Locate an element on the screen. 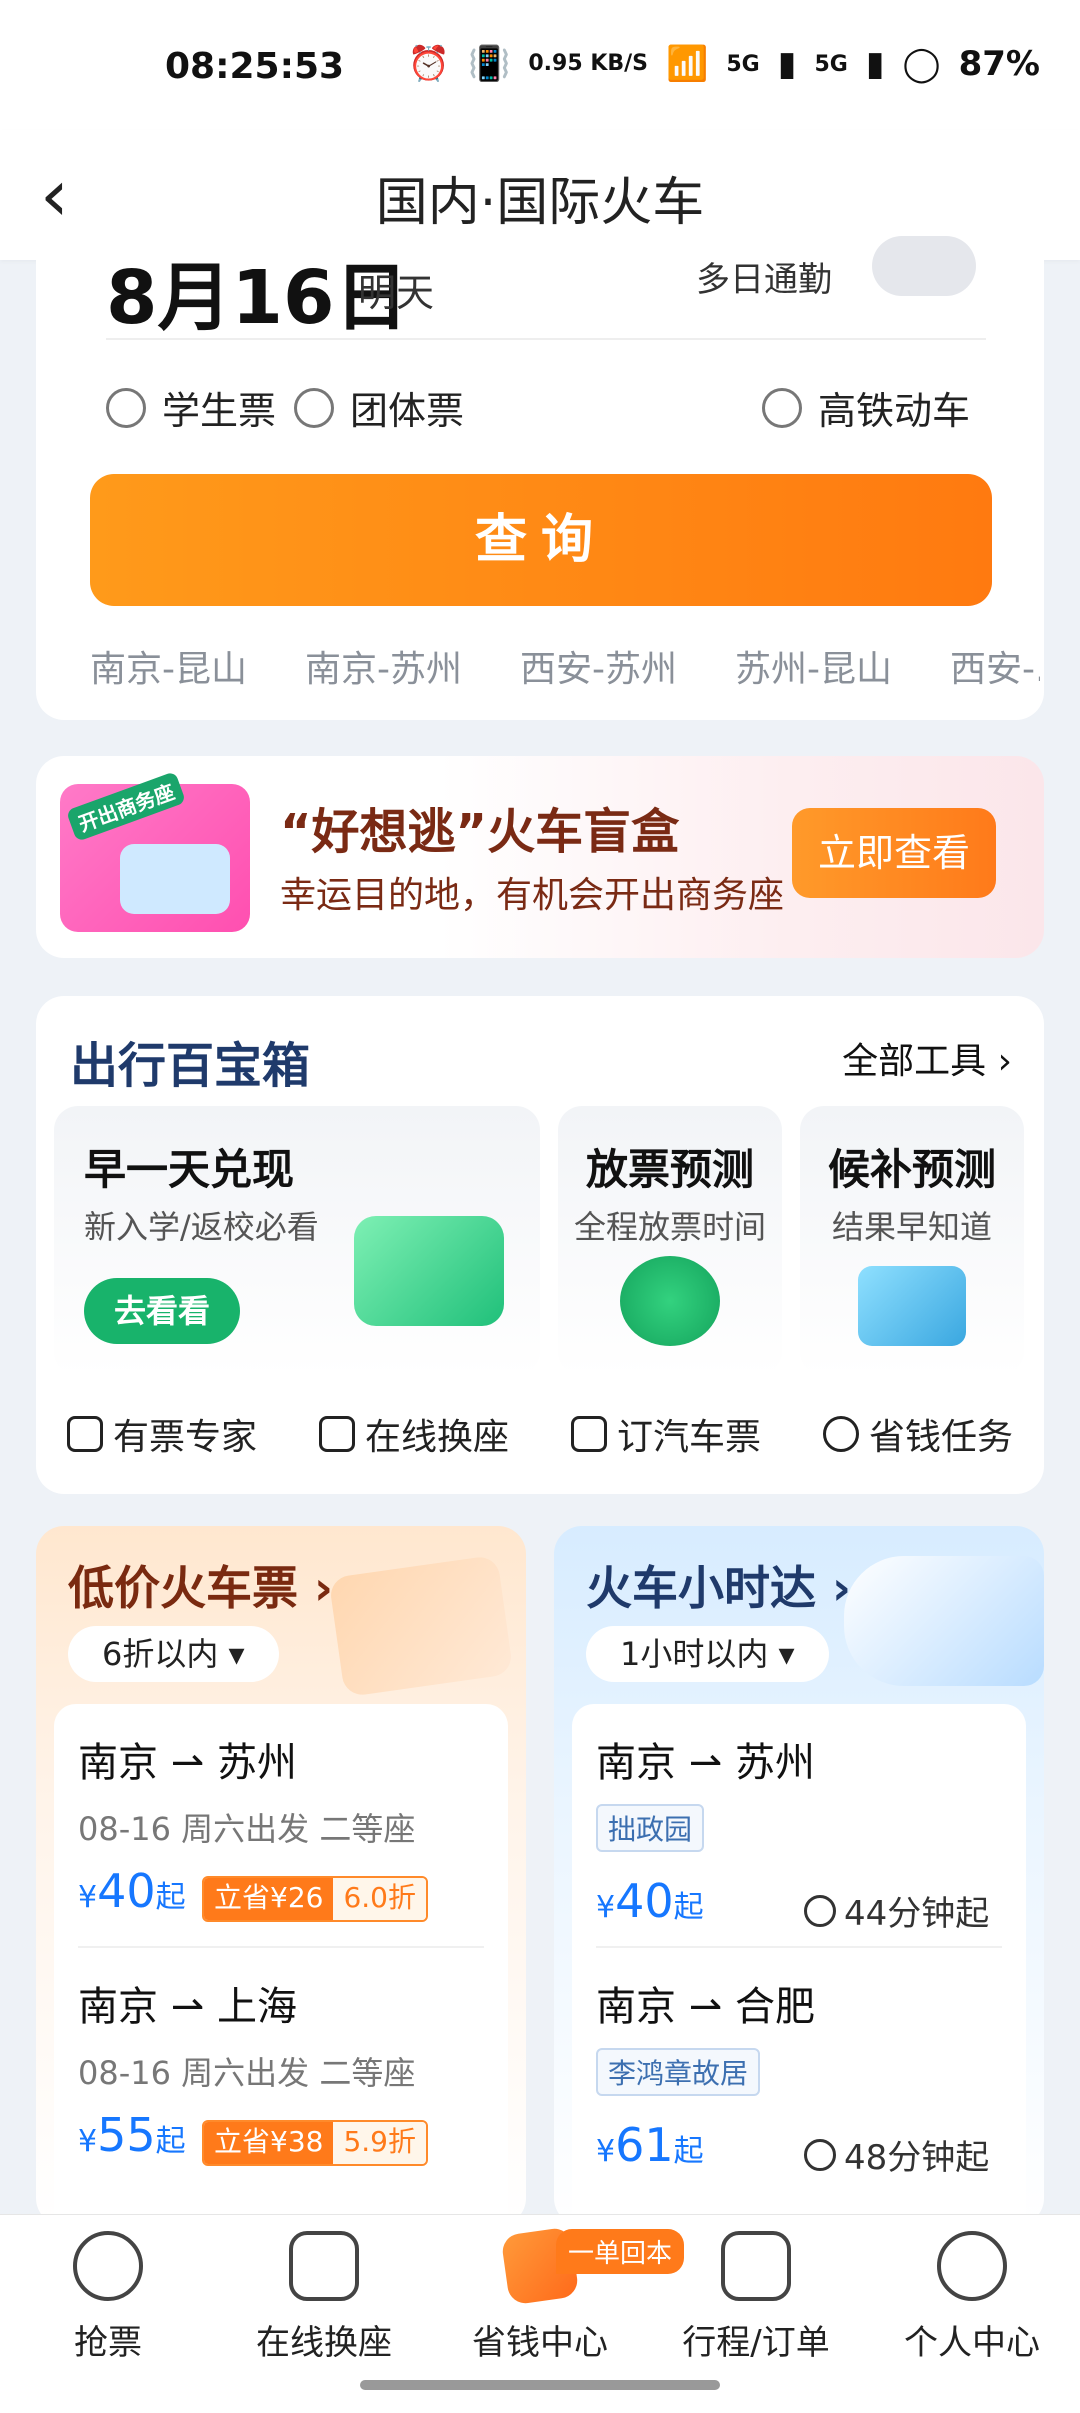 The height and width of the screenshot is (2413, 1080). option-label: 学生票 is located at coordinates (219, 411).